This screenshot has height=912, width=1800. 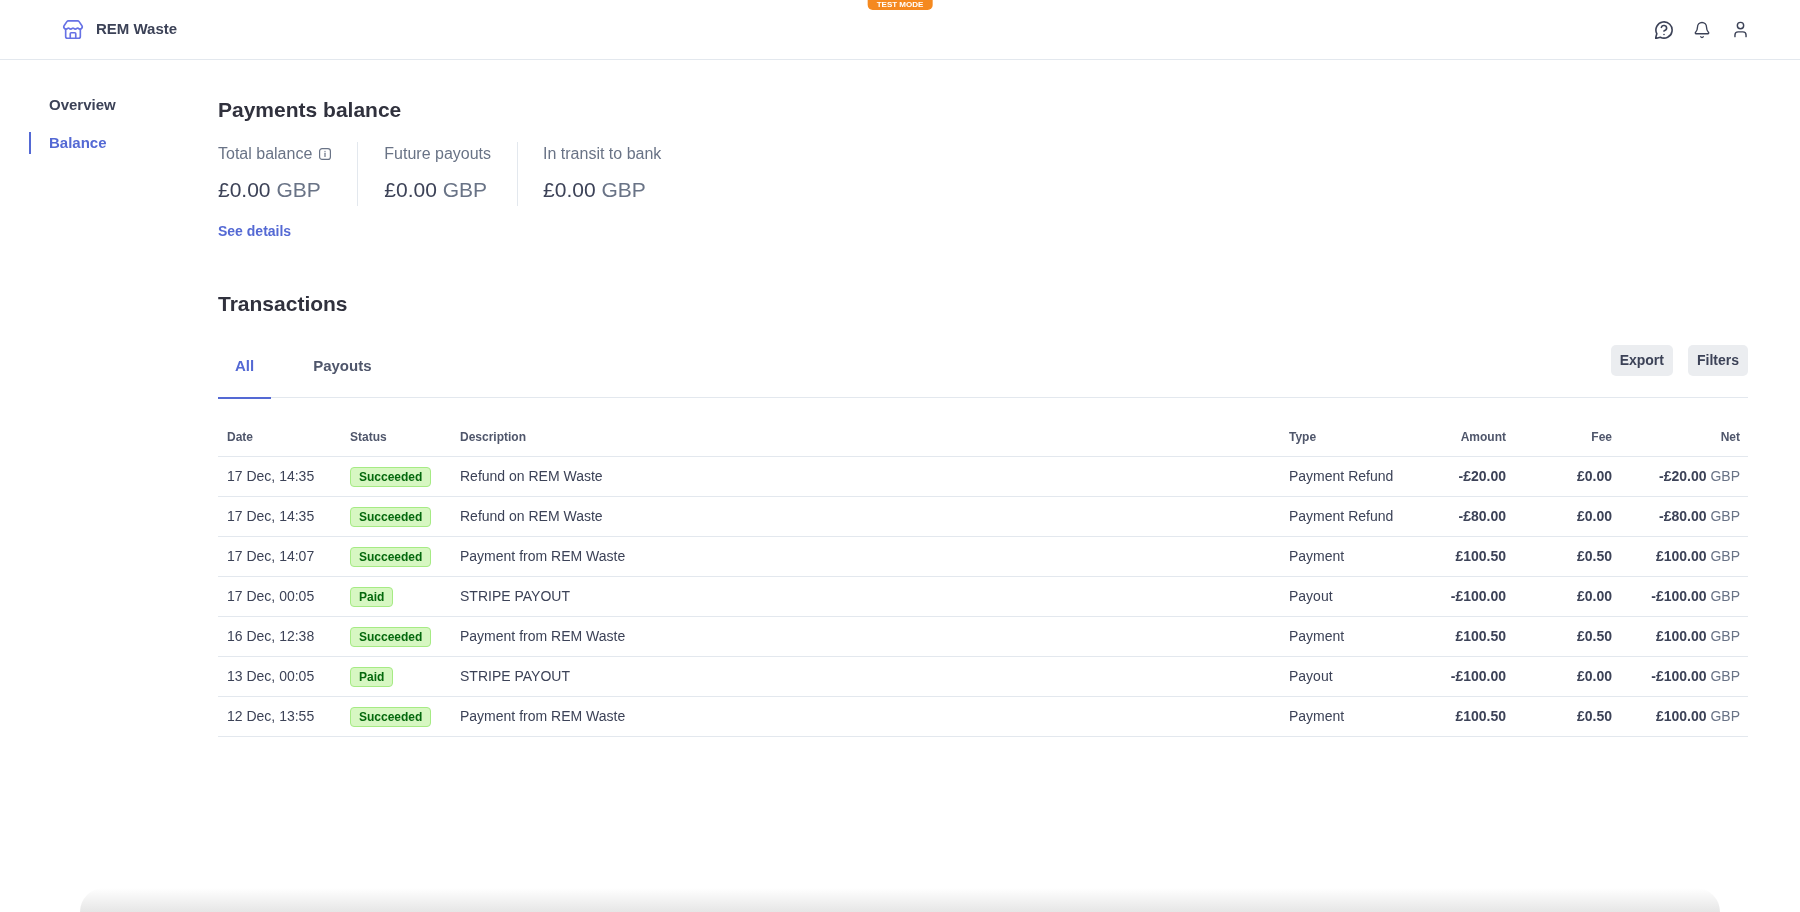 What do you see at coordinates (240, 437) in the screenshot?
I see `column-header: Date` at bounding box center [240, 437].